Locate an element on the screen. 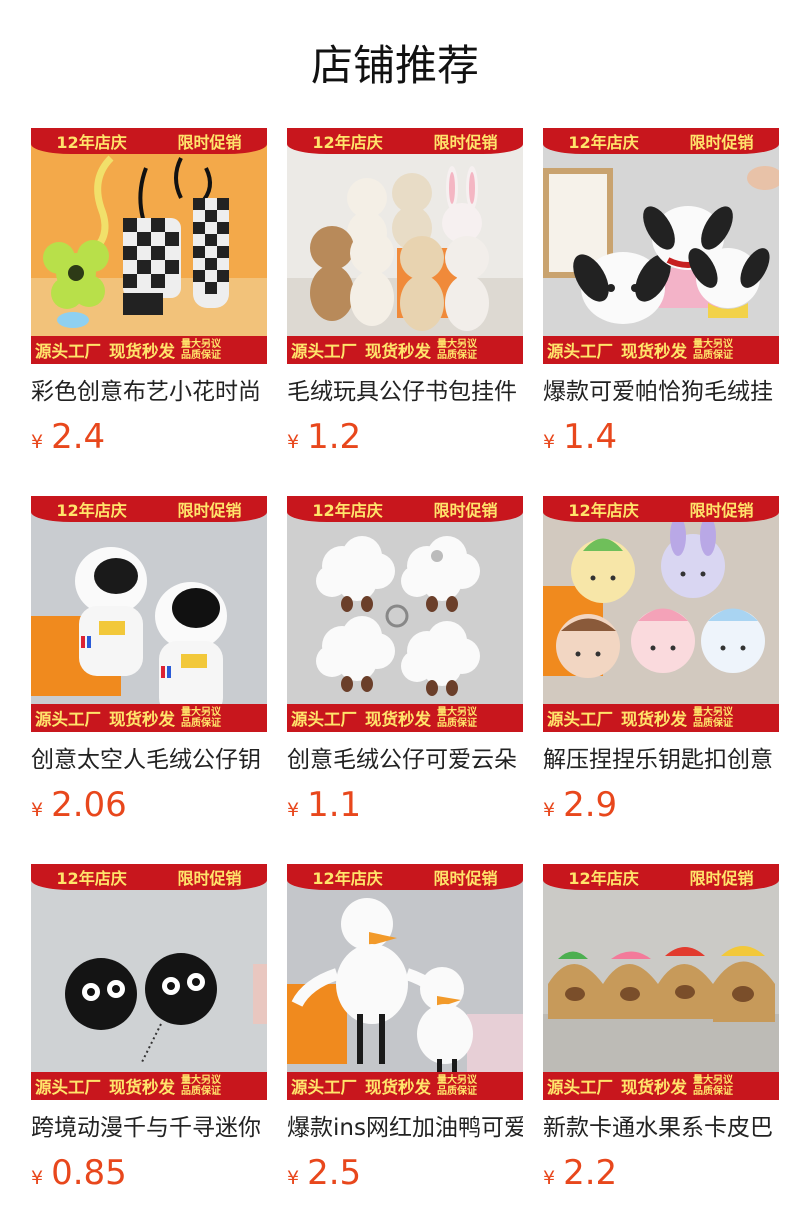 The image size is (790, 1232). product-price: ¥ 2.9 is located at coordinates (580, 805).